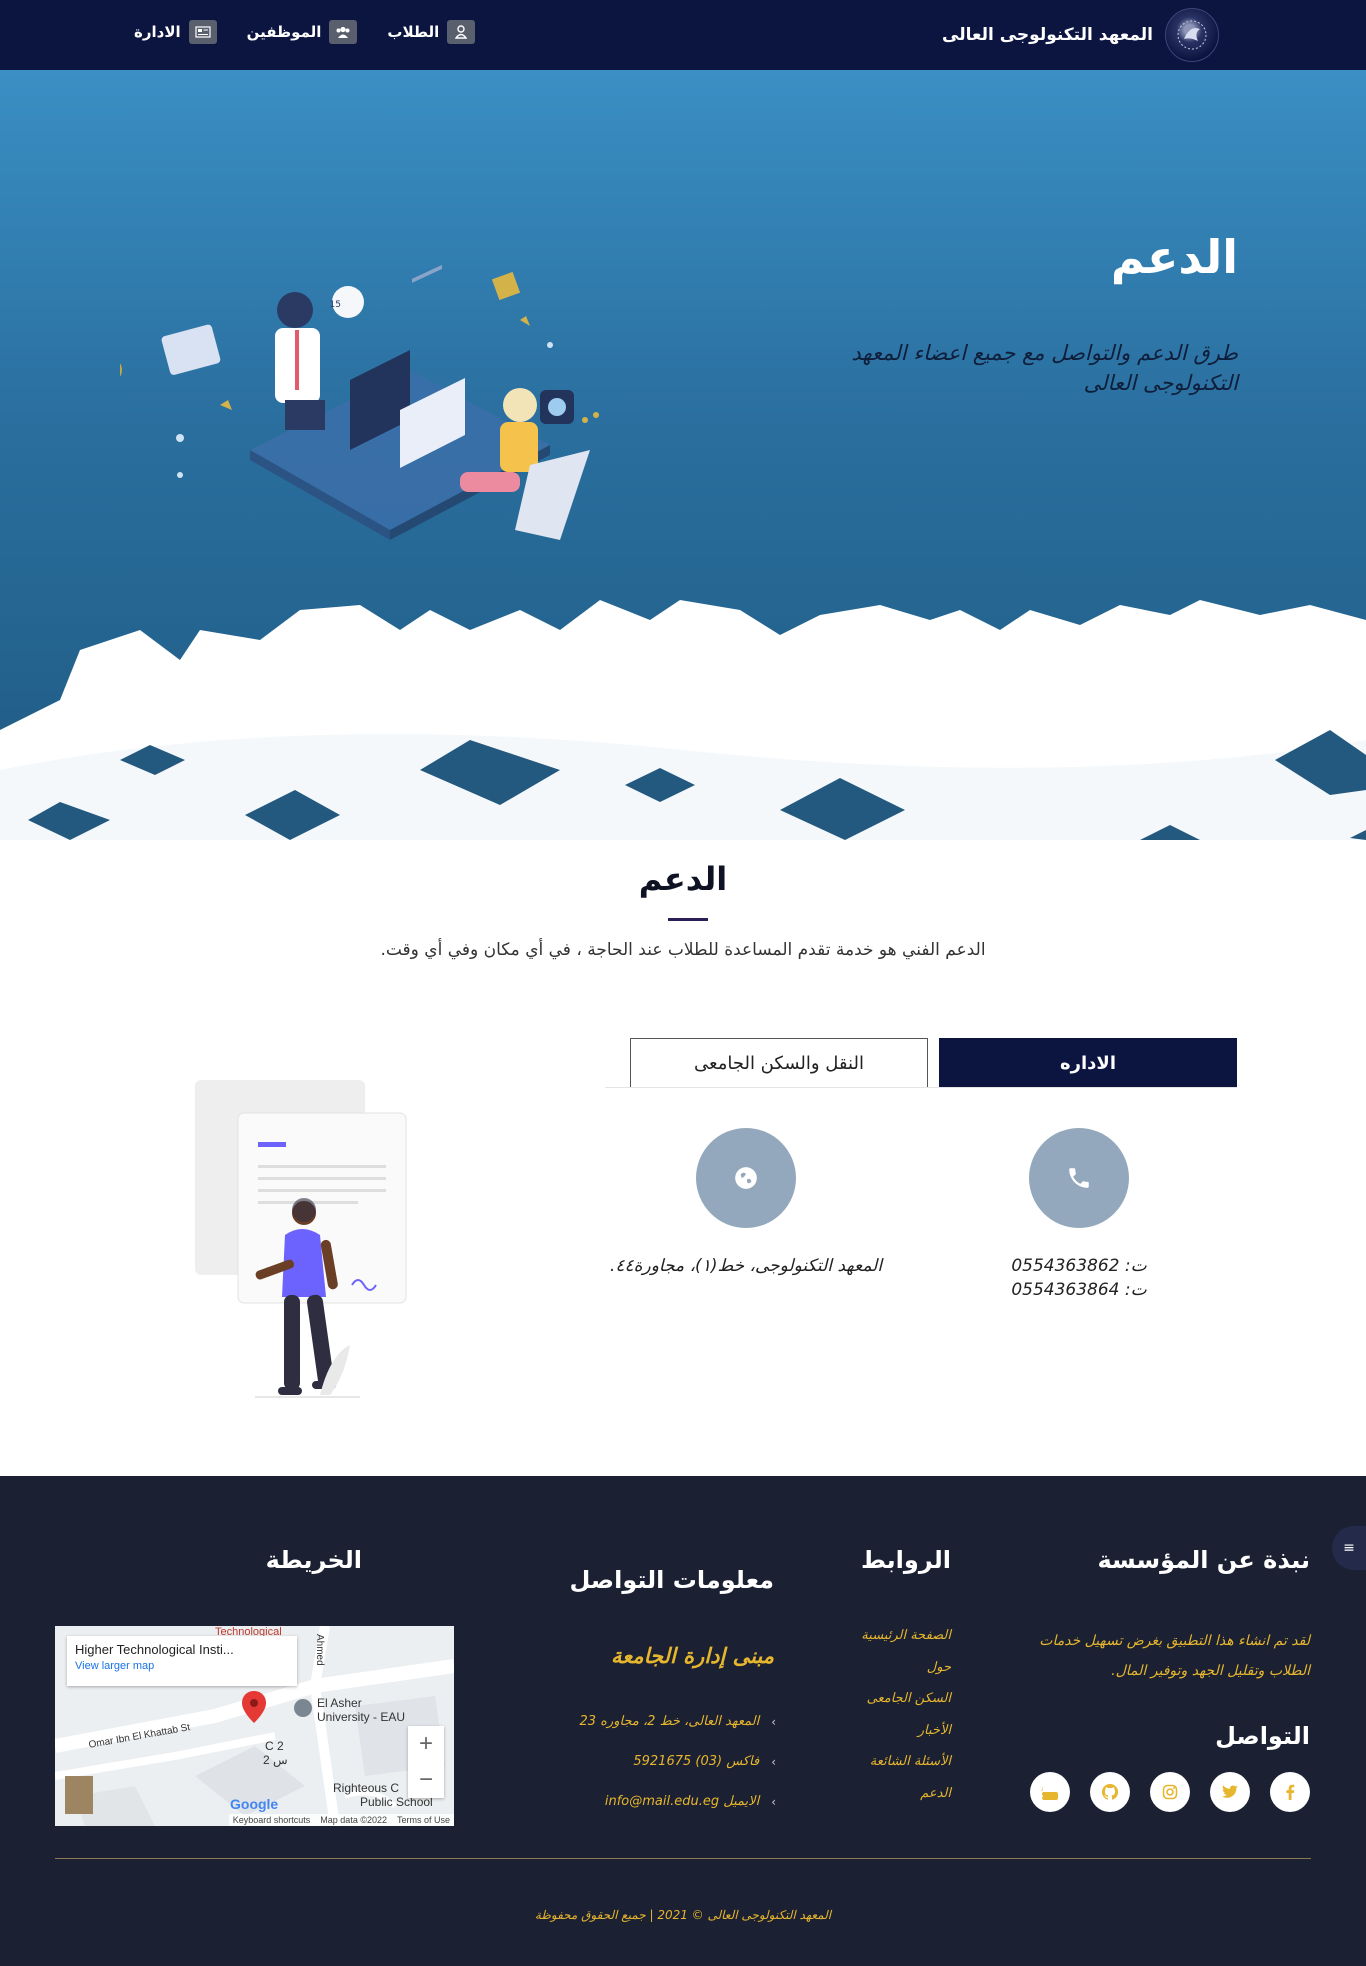 The width and height of the screenshot is (1366, 1966). What do you see at coordinates (696, 1761) in the screenshot?
I see `contact-fax-text: فاكس (03) 5921675` at bounding box center [696, 1761].